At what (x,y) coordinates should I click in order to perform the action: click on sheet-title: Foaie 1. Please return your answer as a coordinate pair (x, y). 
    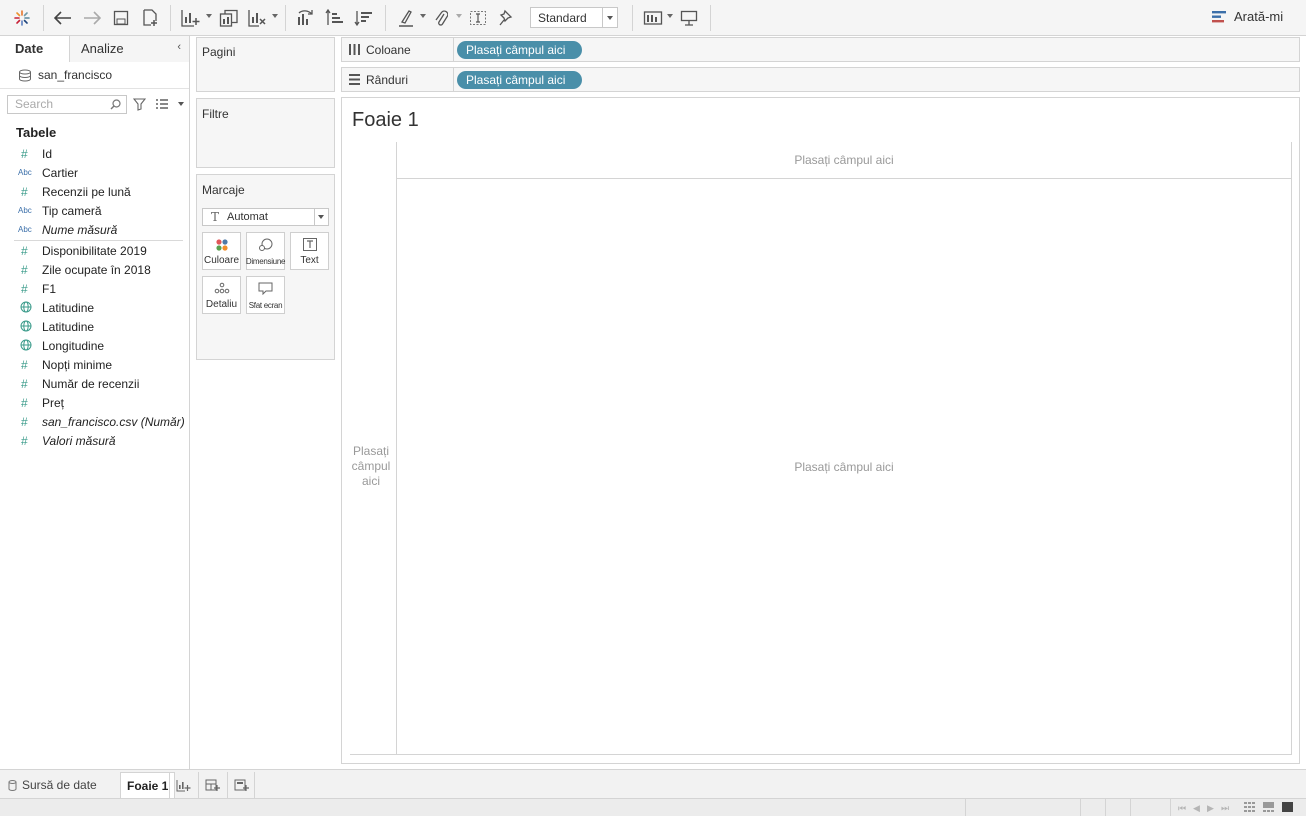
    Looking at the image, I should click on (385, 120).